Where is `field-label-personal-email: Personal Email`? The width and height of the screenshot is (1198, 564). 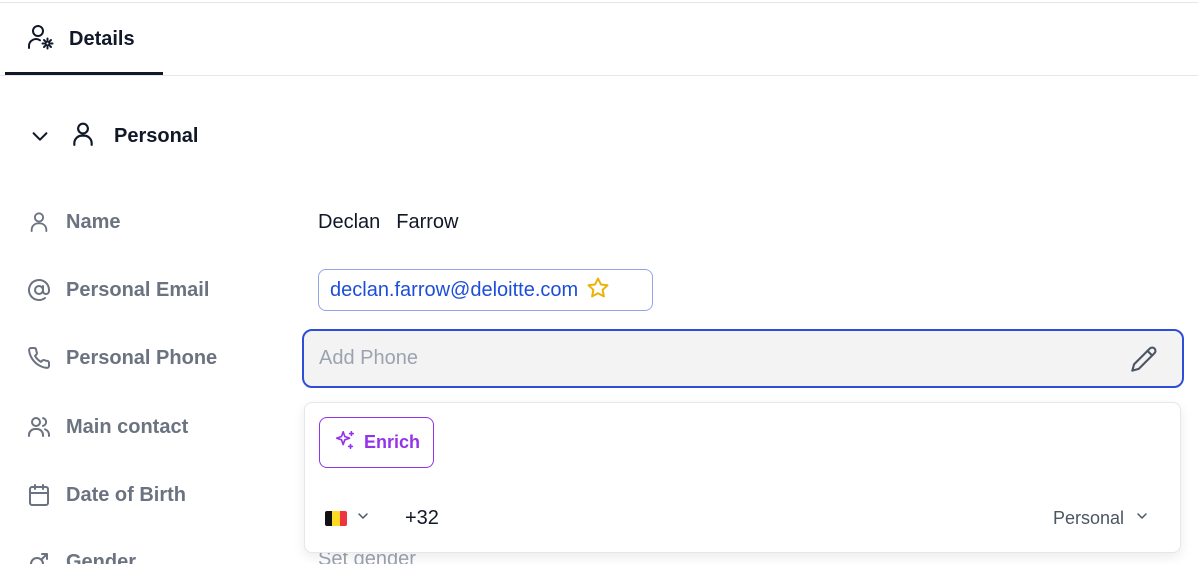 field-label-personal-email: Personal Email is located at coordinates (138, 289).